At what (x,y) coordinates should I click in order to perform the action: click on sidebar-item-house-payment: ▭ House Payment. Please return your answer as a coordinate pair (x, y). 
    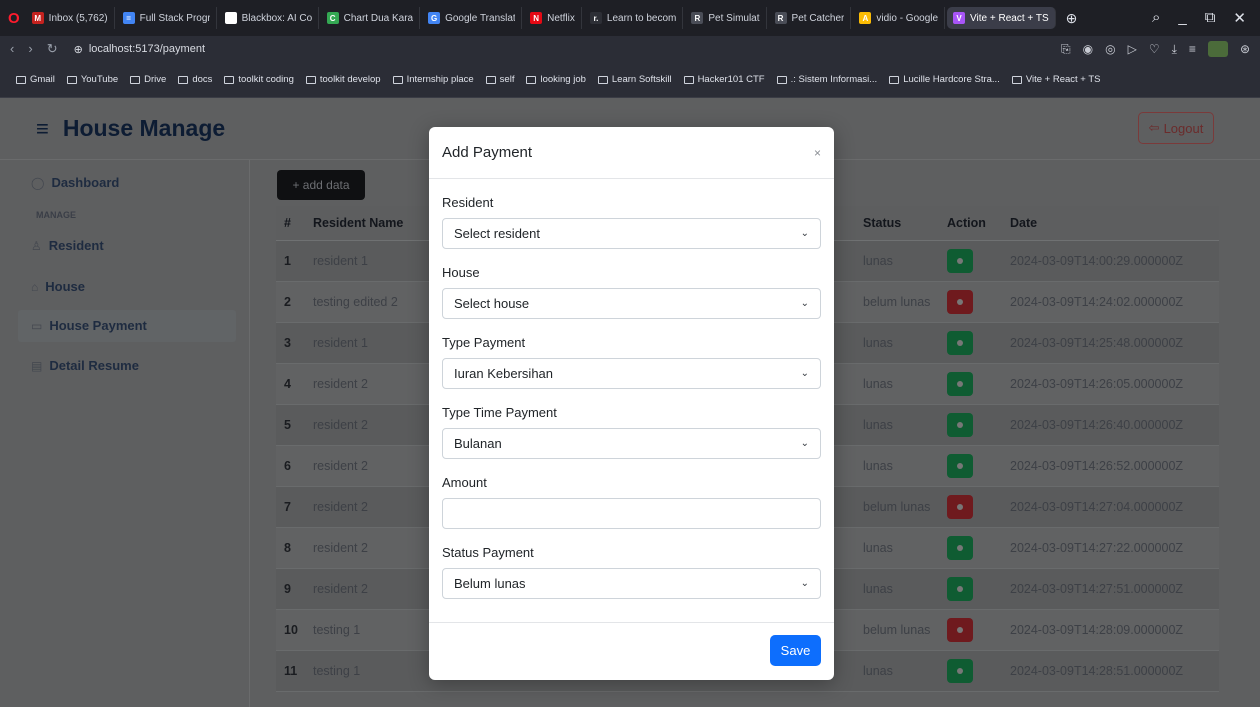
    Looking at the image, I should click on (89, 325).